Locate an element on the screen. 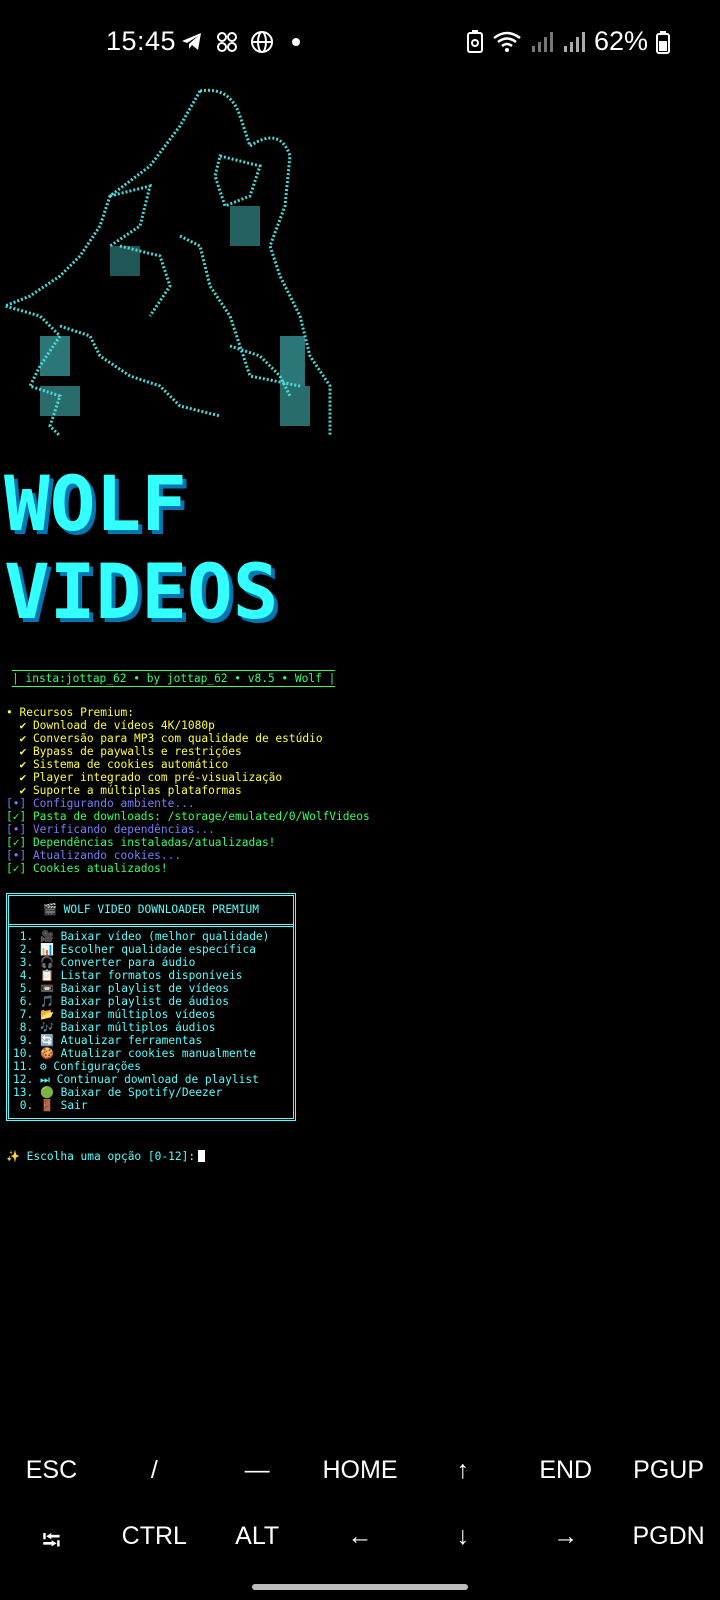  key-esc: ESC is located at coordinates (51, 1470).